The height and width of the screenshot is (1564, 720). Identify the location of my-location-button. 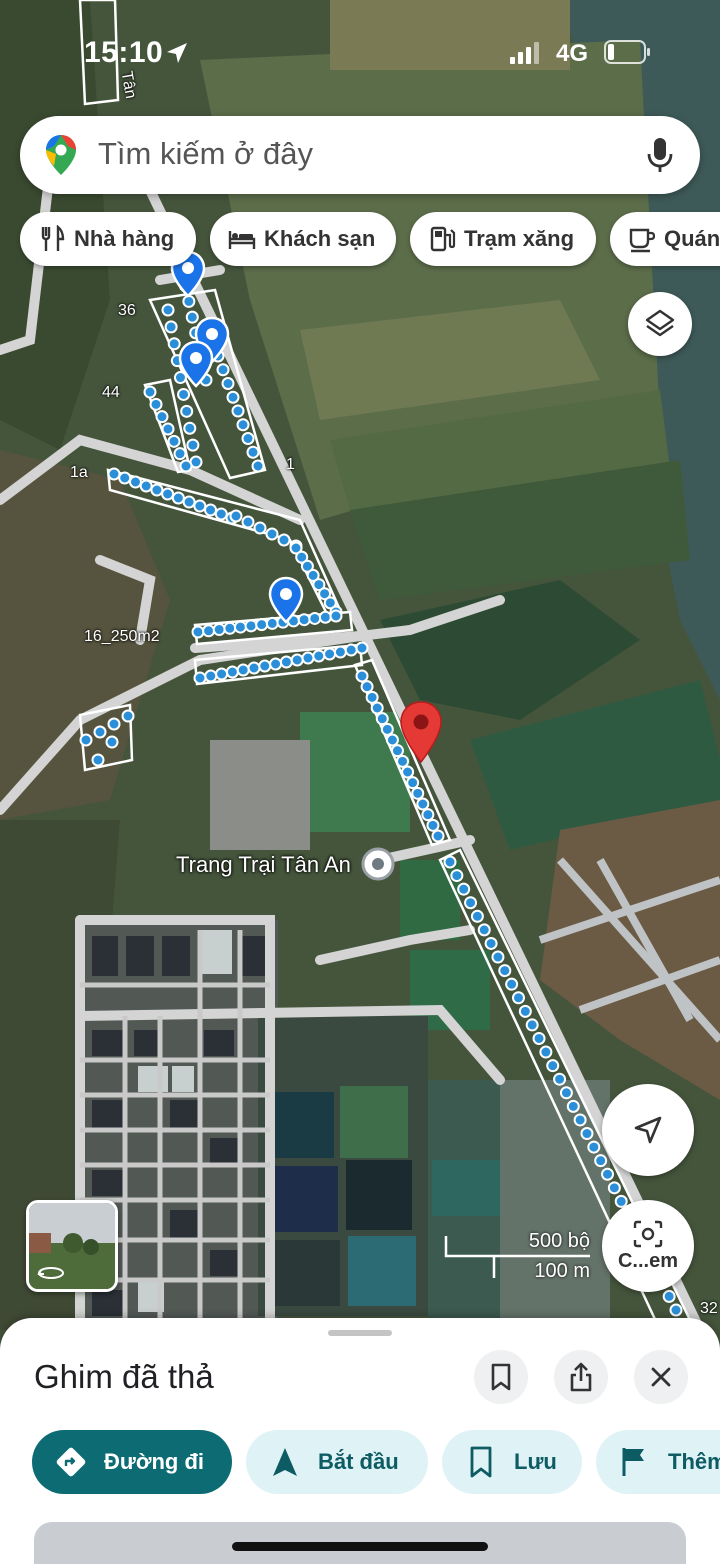
(648, 1130).